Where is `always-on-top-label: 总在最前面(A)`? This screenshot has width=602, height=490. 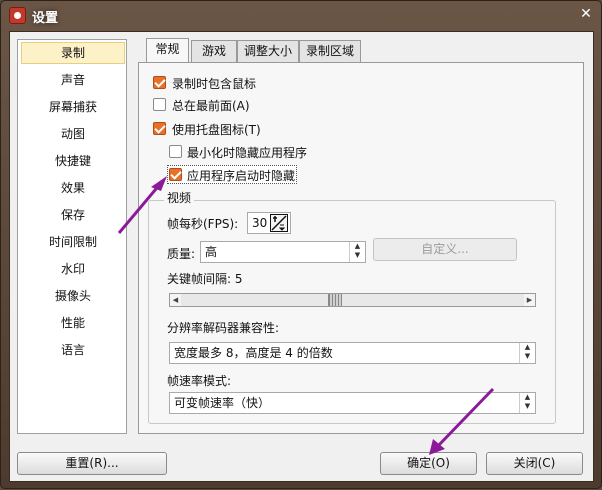
always-on-top-label: 总在最前面(A) is located at coordinates (211, 106).